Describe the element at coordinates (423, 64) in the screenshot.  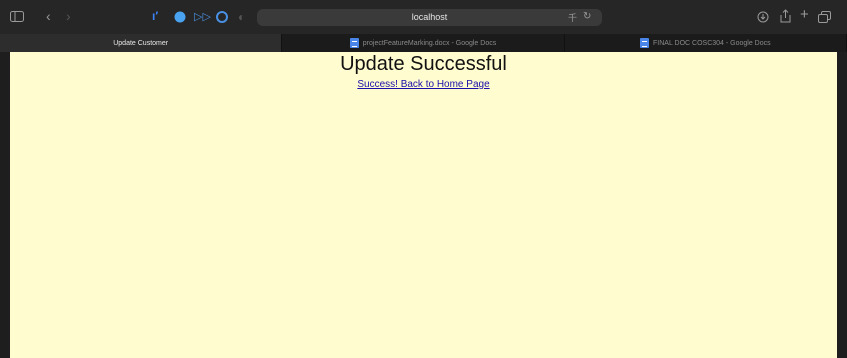
I see `page-title: Update Successful` at that location.